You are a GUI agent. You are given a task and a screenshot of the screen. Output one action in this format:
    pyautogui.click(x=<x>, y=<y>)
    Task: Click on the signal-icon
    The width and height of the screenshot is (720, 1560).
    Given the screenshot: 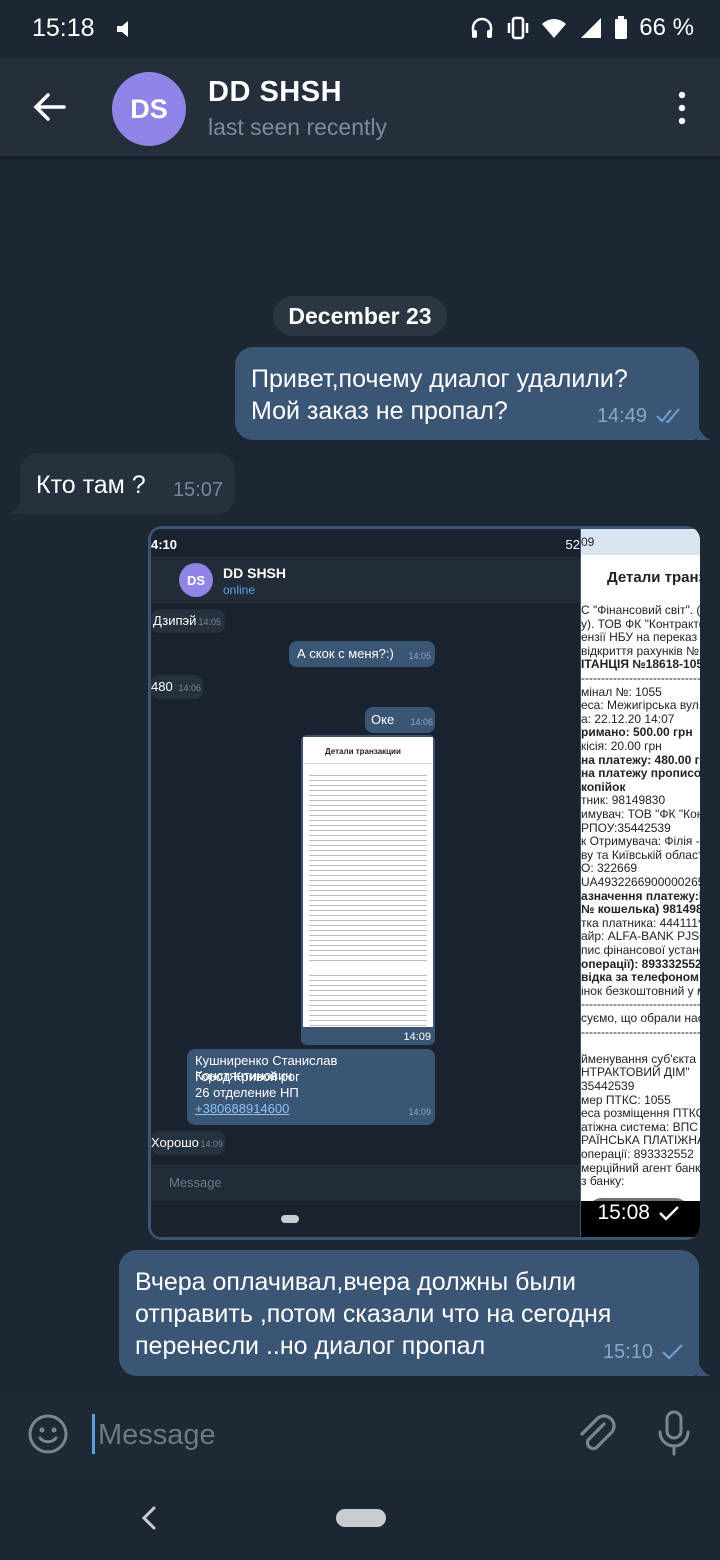 What is the action you would take?
    pyautogui.click(x=591, y=28)
    